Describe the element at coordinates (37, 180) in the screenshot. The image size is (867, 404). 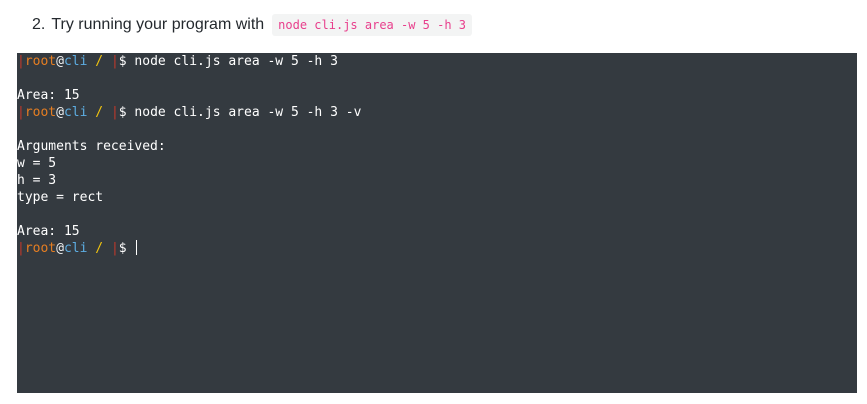
I see `terminal-output-line: h = 3` at that location.